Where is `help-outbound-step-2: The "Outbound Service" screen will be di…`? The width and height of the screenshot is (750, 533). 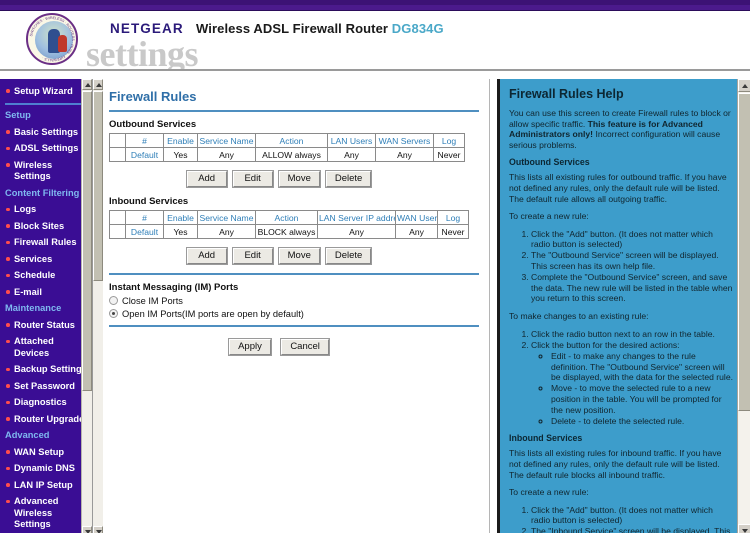 help-outbound-step-2: The "Outbound Service" screen will be di… is located at coordinates (632, 260).